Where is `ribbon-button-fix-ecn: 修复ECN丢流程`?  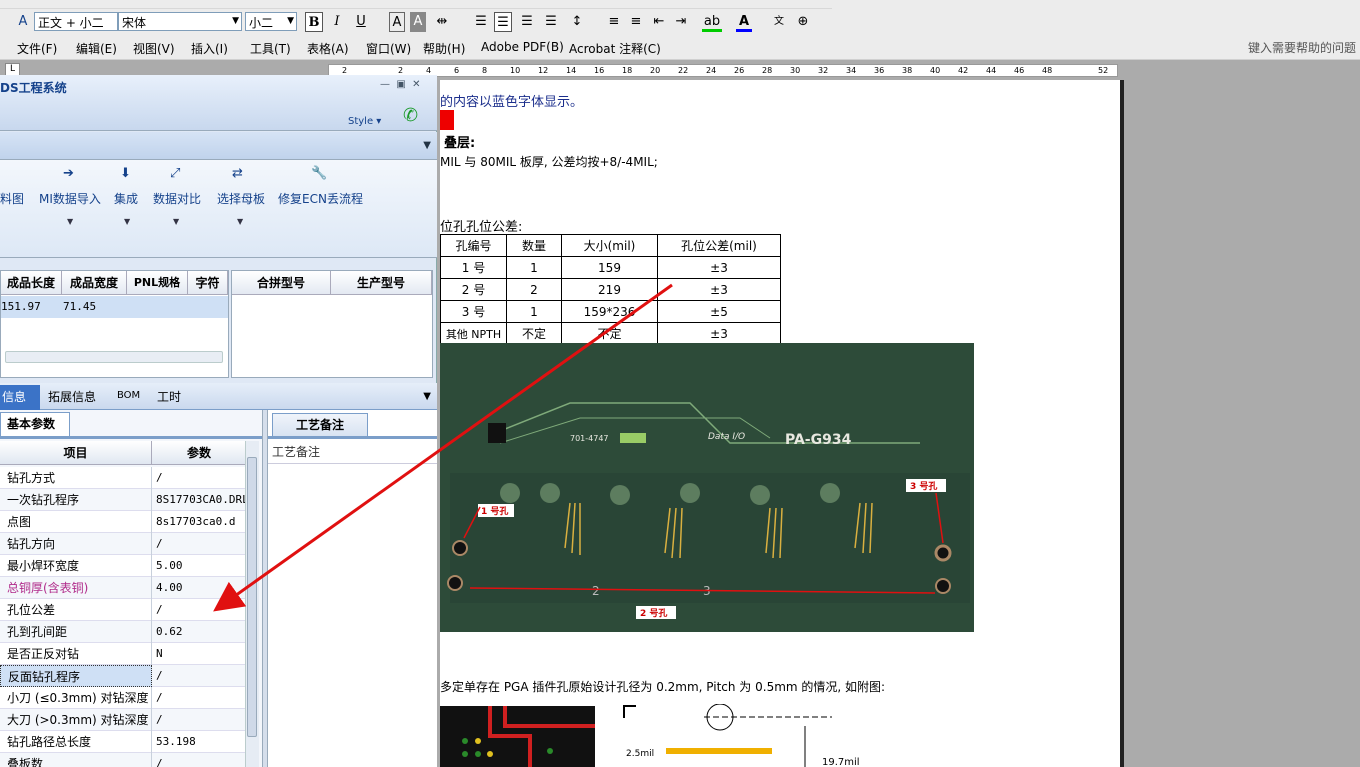
ribbon-button-fix-ecn: 修复ECN丢流程 is located at coordinates (320, 198).